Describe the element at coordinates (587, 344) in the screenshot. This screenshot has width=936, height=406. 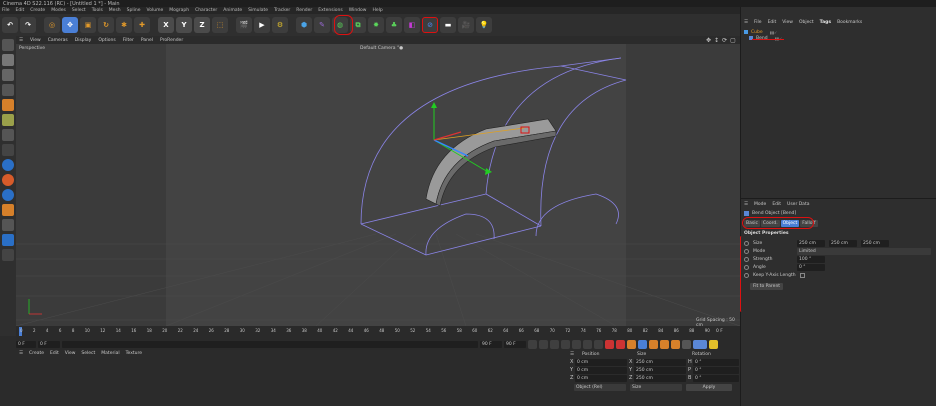
I see `next-key-icon` at that location.